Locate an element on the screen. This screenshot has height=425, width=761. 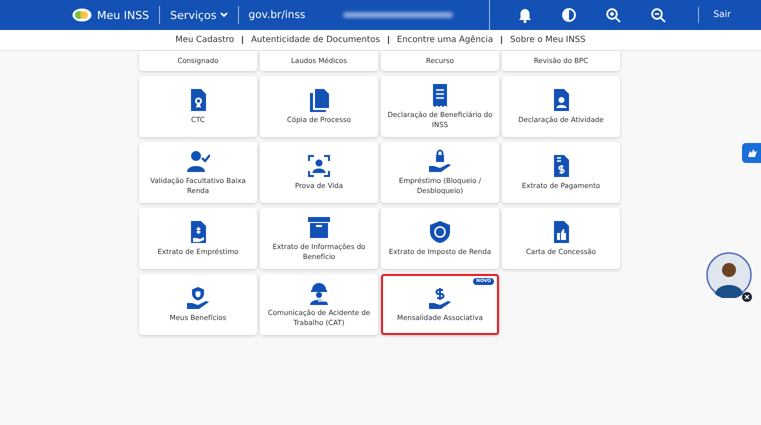
zoom-in-icon is located at coordinates (614, 15).